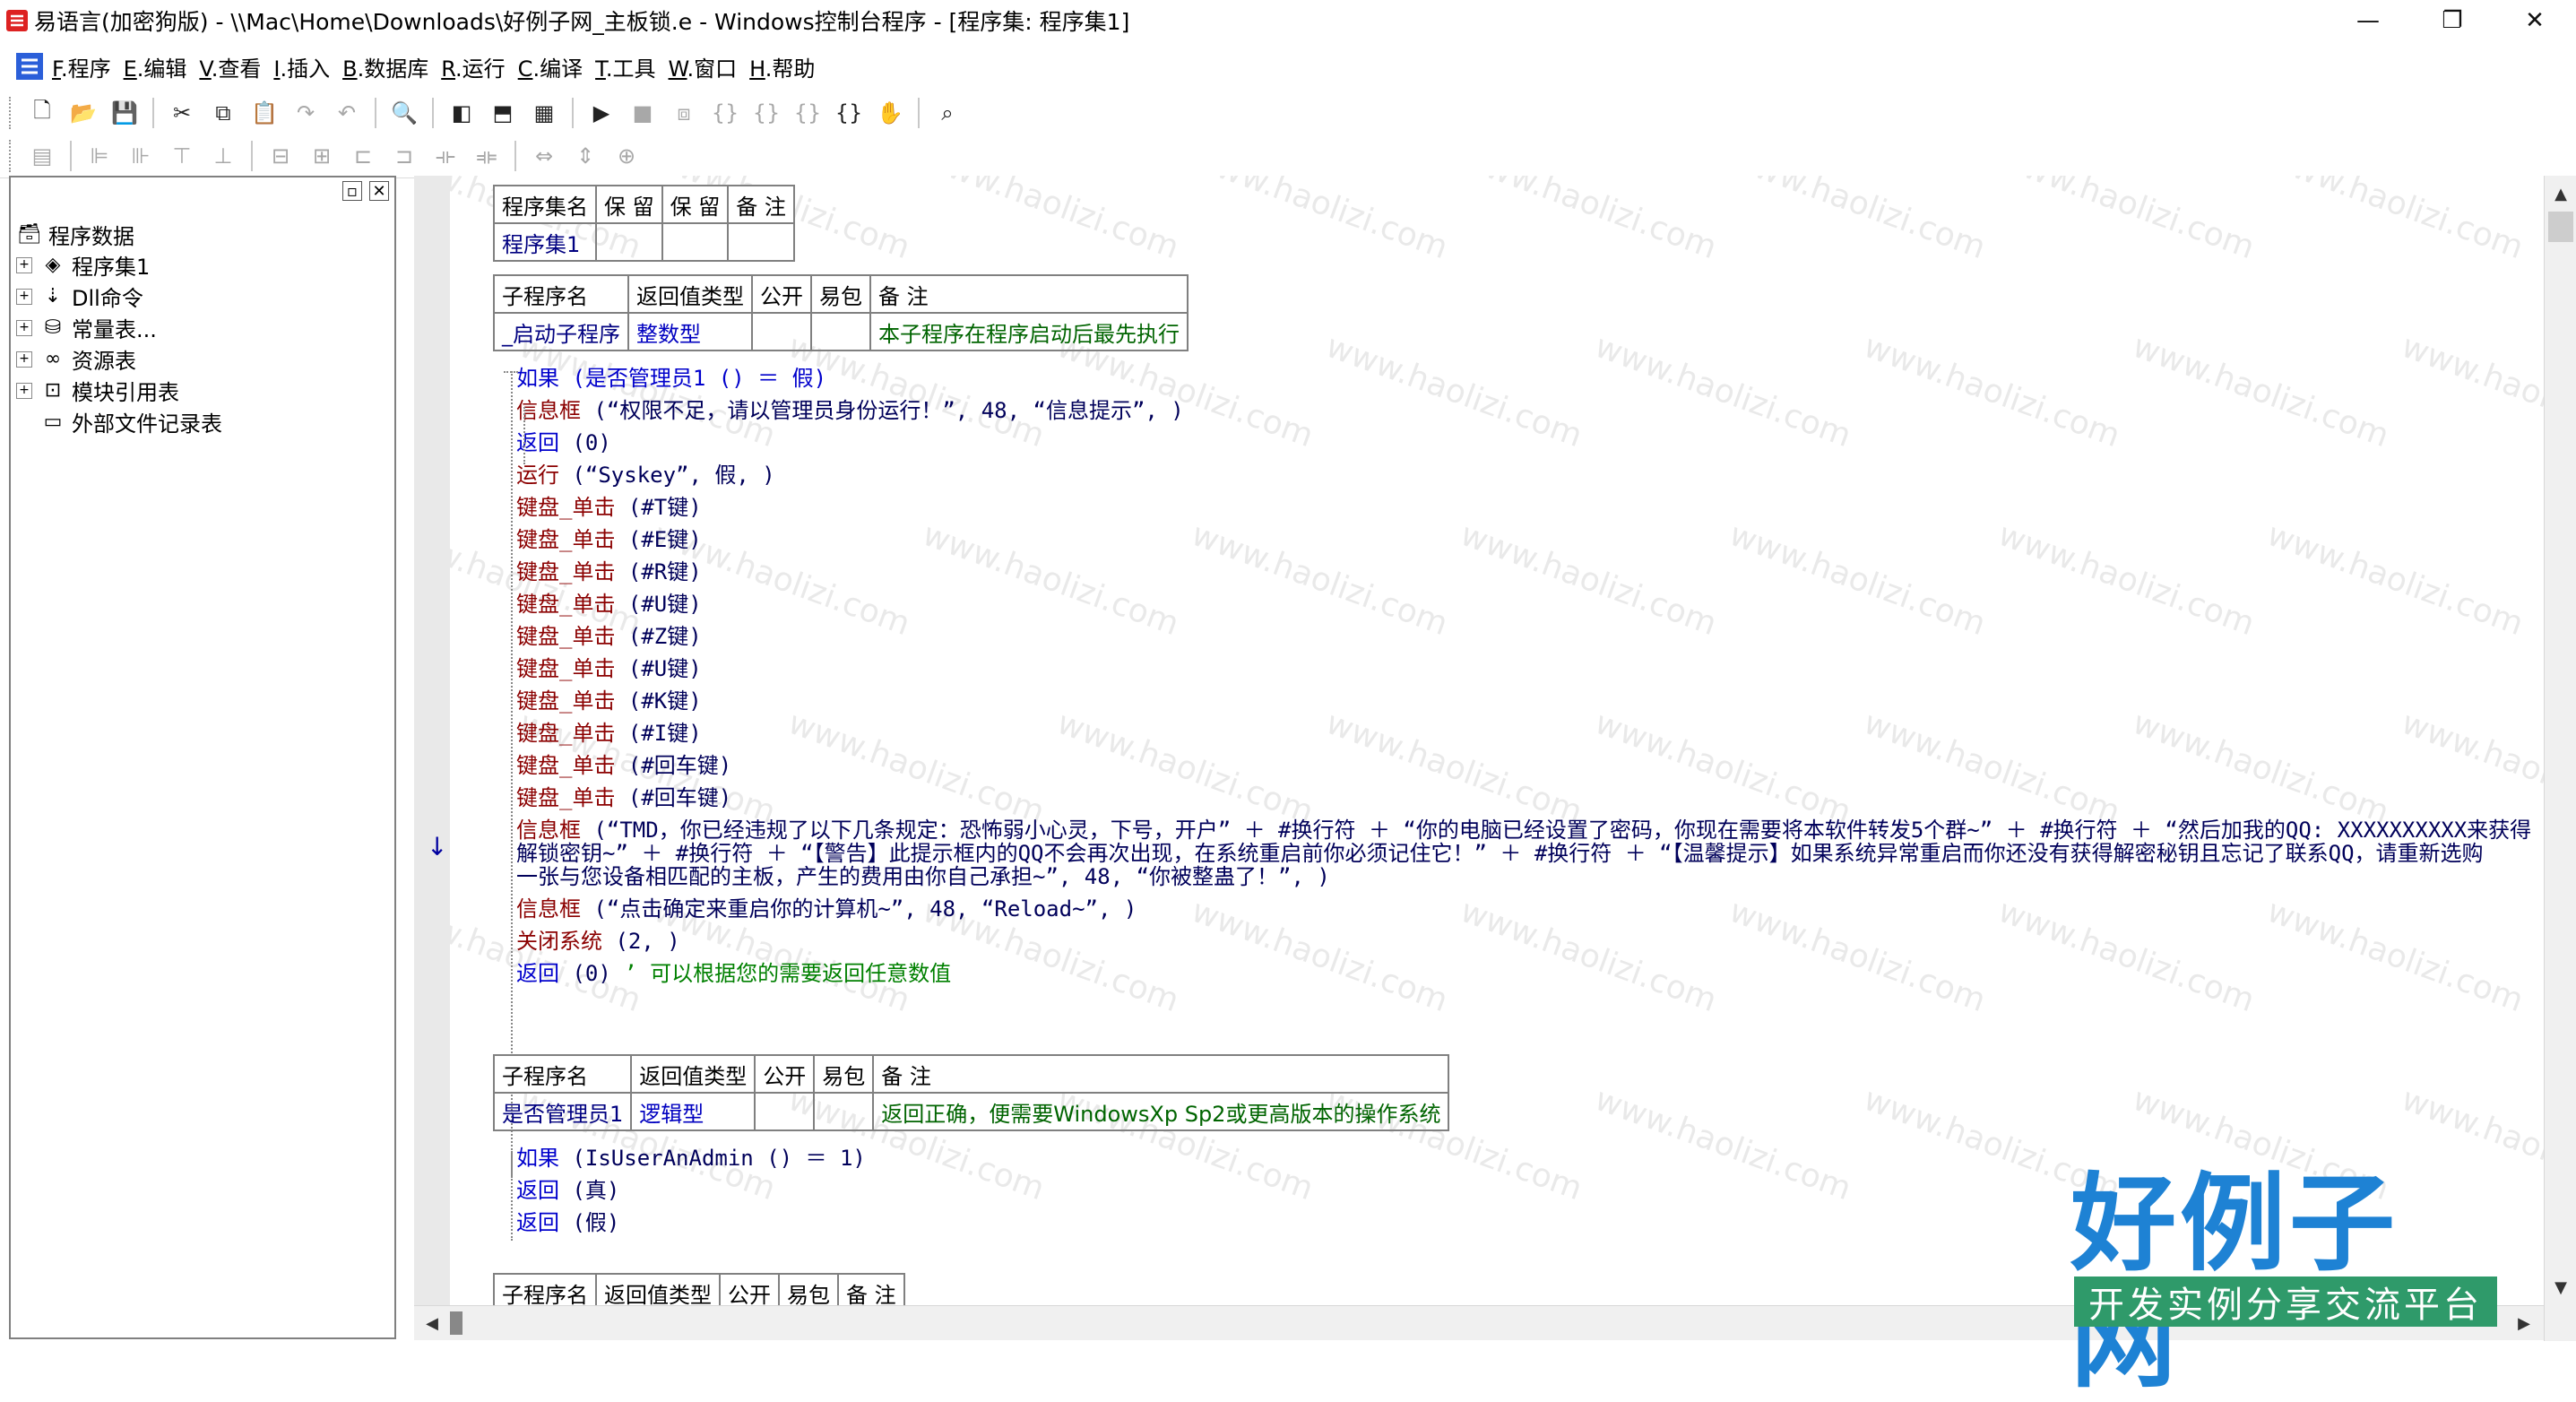 This screenshot has width=2576, height=1402. Describe the element at coordinates (79, 296) in the screenshot. I see `tree-item: + ⇣ Dll命令` at that location.